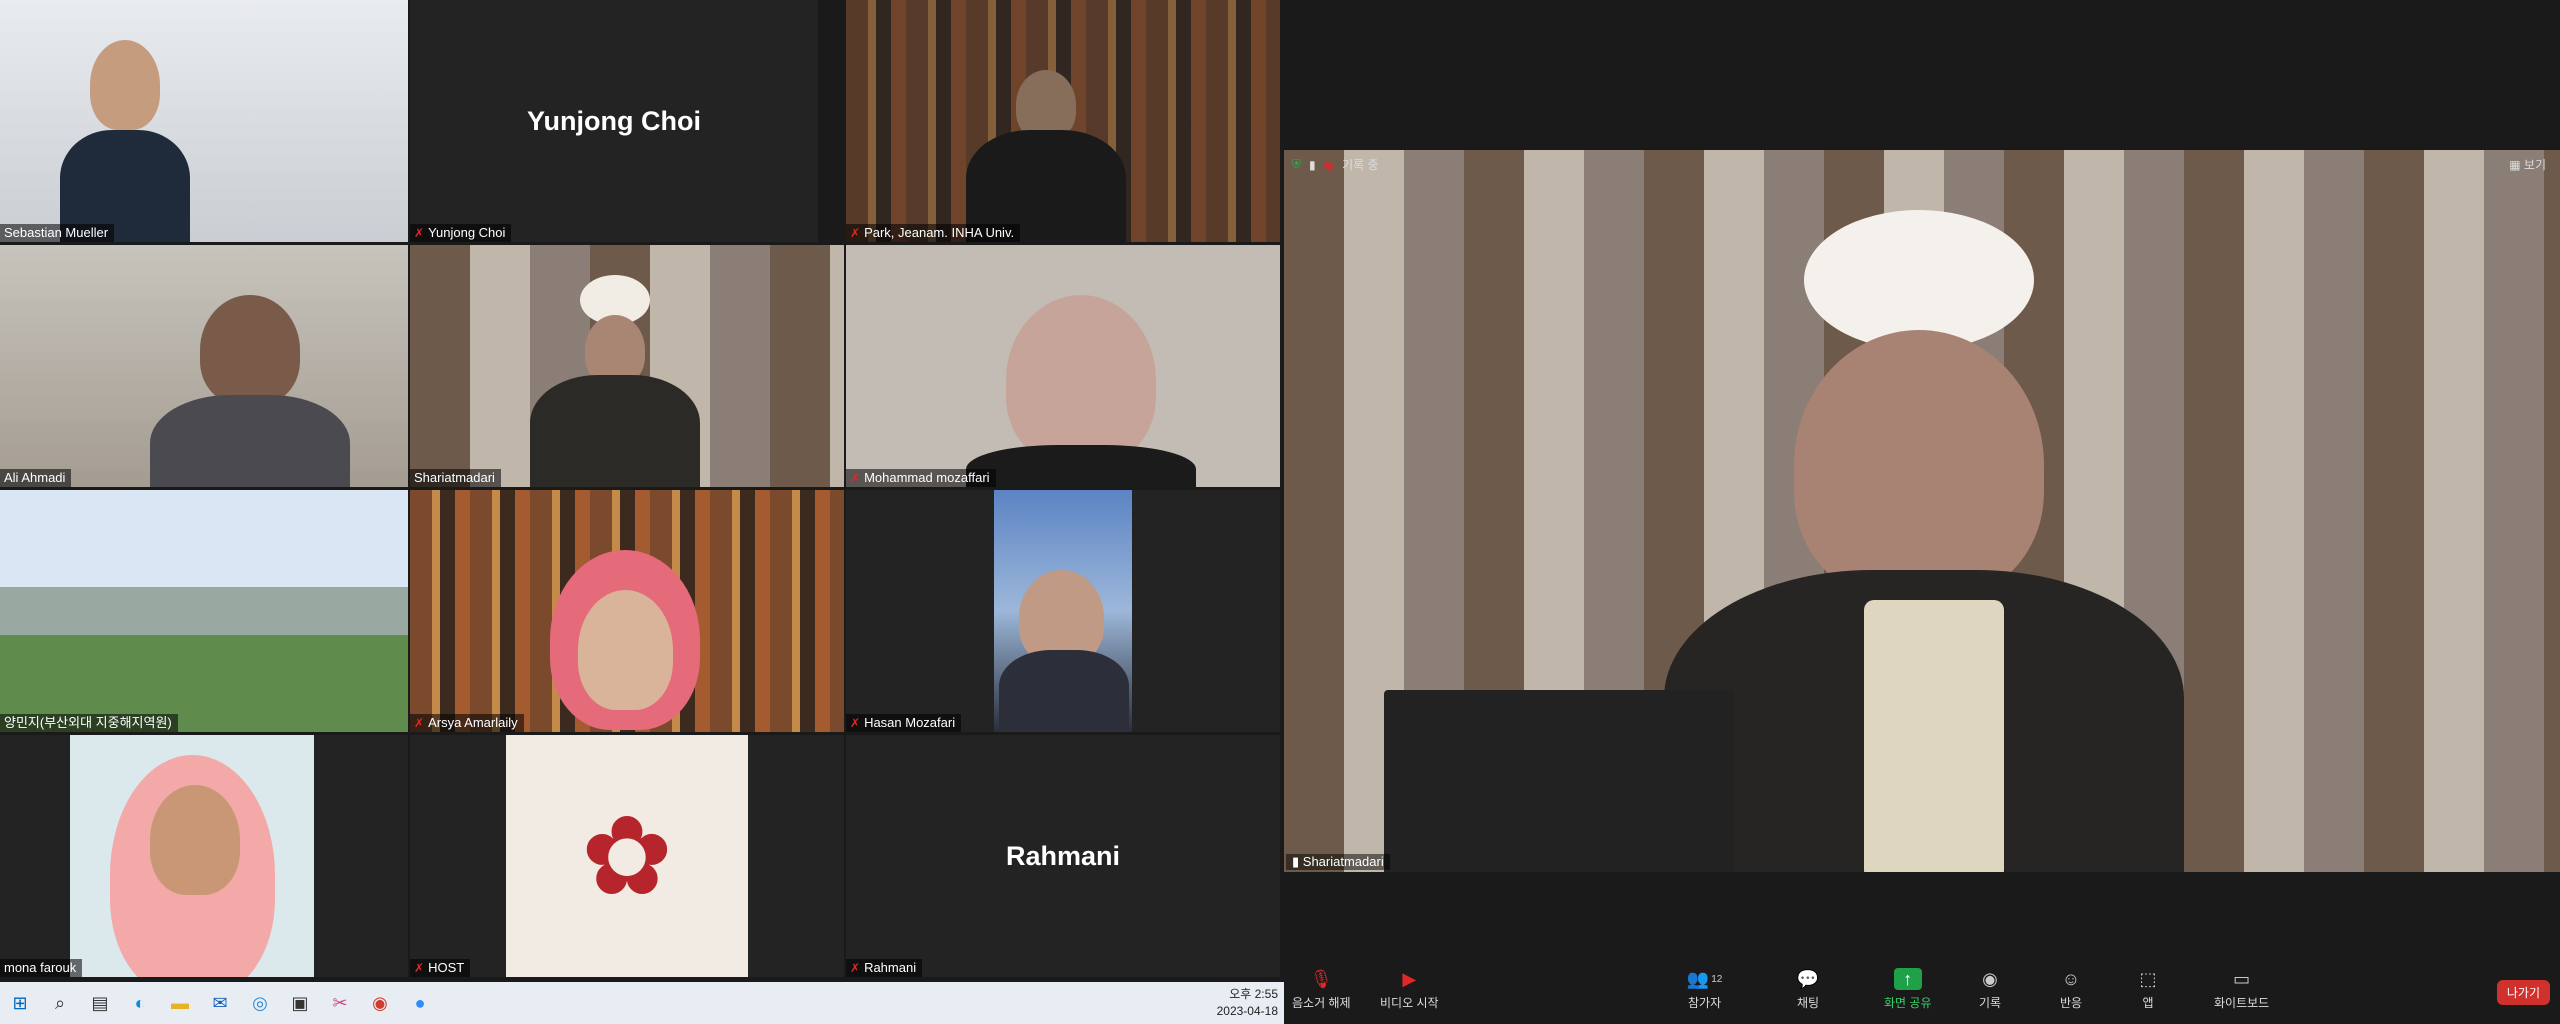 This screenshot has width=2560, height=1024. I want to click on whiteboard-icon: ▭, so click(2242, 978).